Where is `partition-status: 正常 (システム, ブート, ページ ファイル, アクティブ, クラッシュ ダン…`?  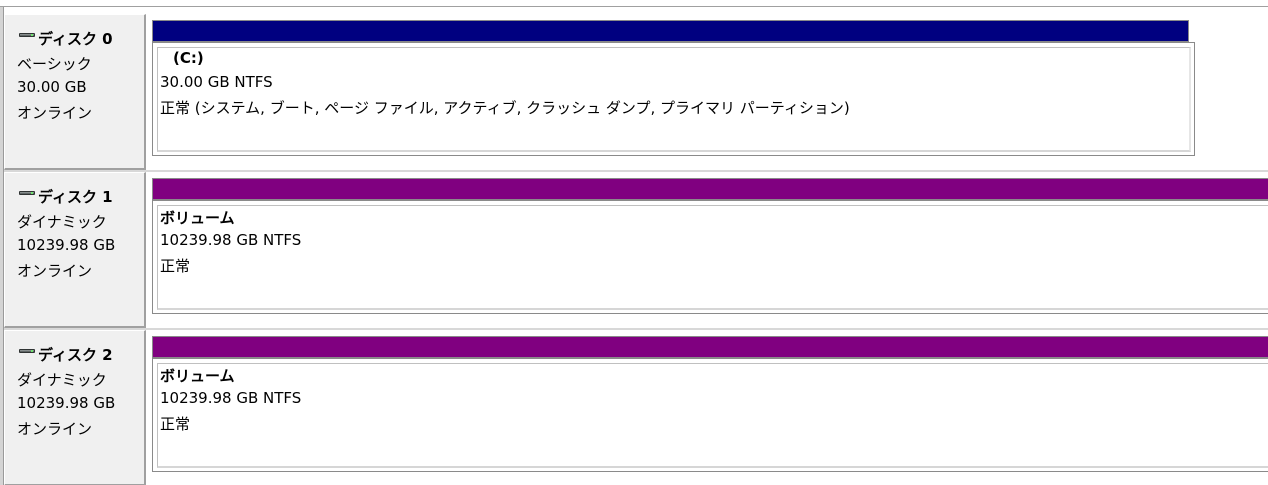 partition-status: 正常 (システム, ブート, ページ ファイル, アクティブ, クラッシュ ダン… is located at coordinates (505, 108).